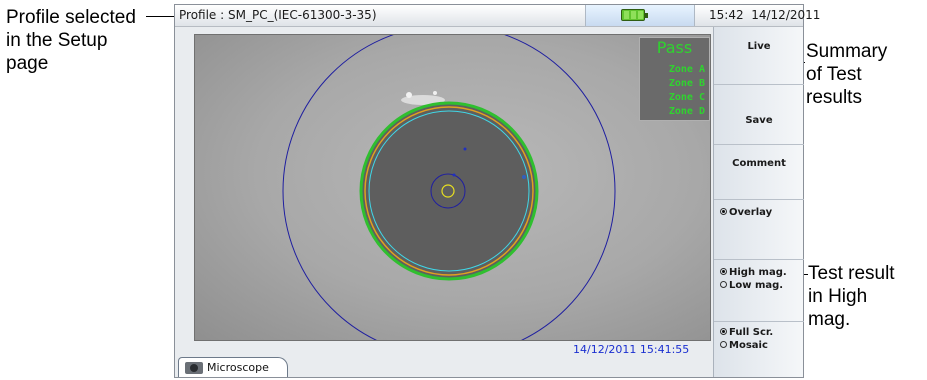  I want to click on save-button: Save, so click(759, 115).